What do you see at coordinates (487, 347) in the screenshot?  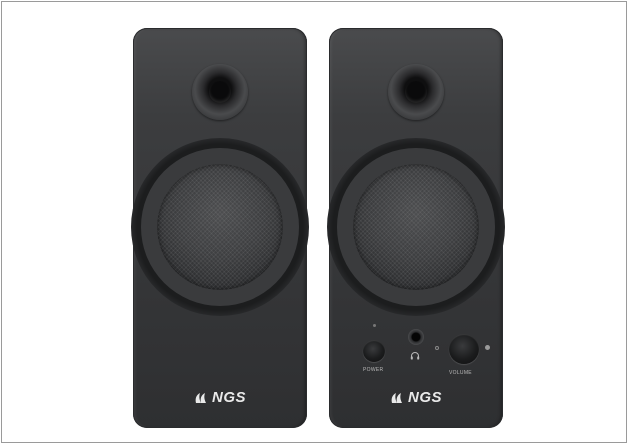 I see `volume-max-mark` at bounding box center [487, 347].